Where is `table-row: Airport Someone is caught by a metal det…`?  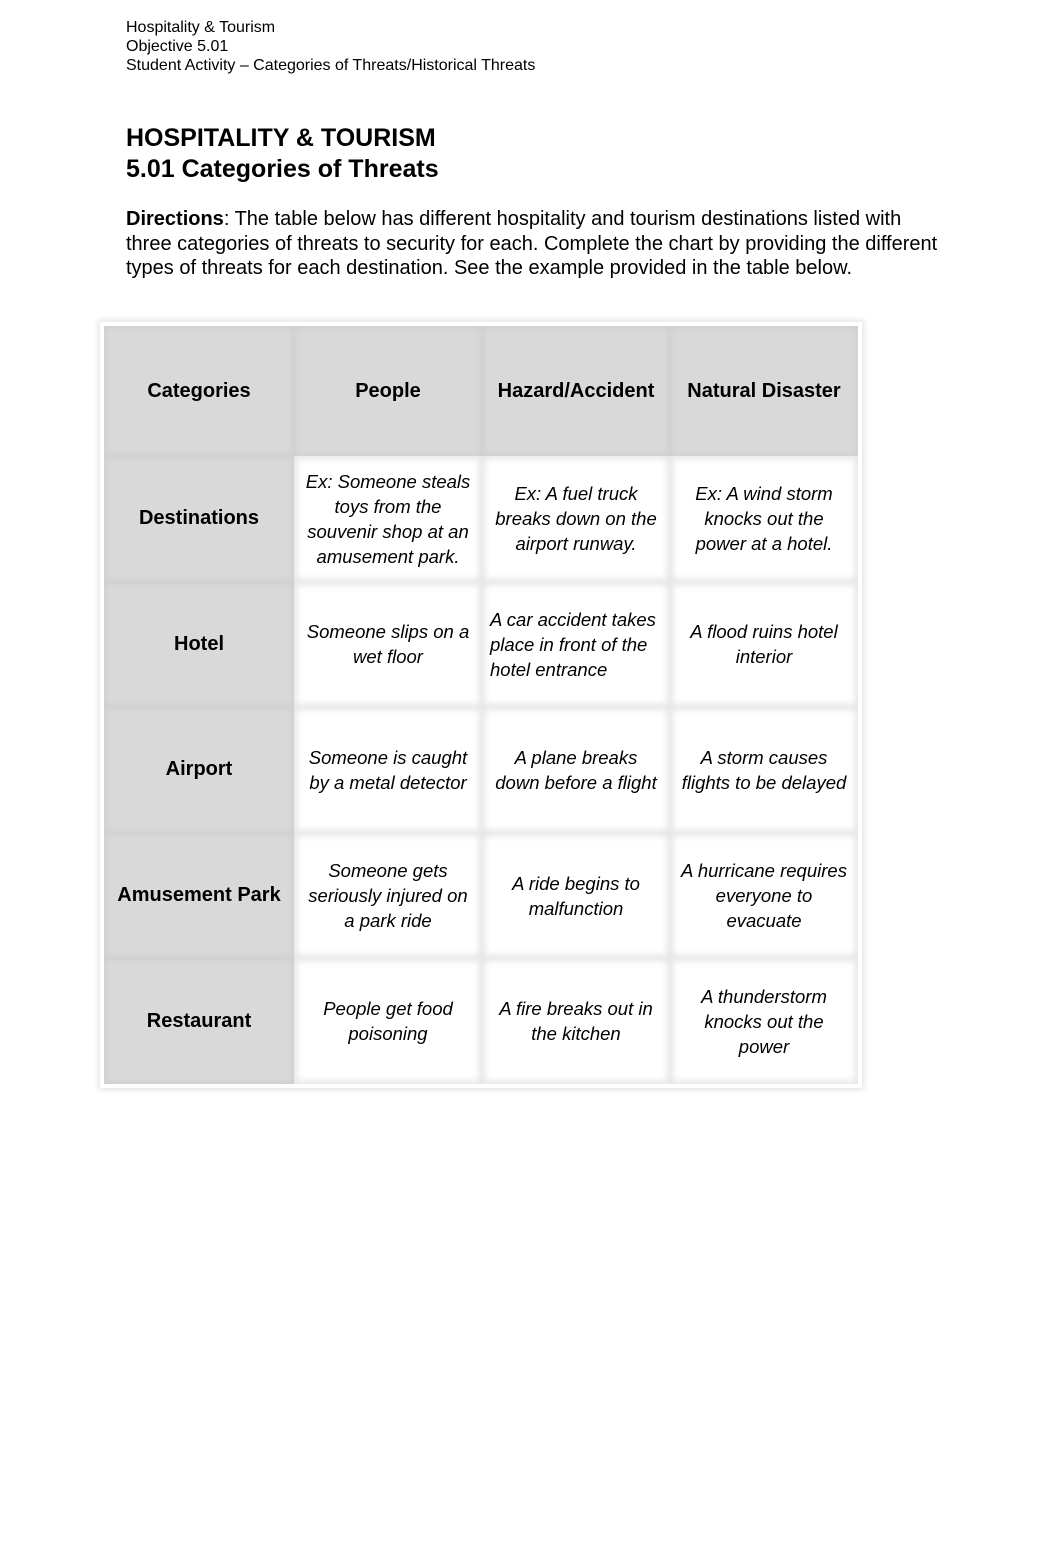
table-row: Airport Someone is caught by a metal det… is located at coordinates (481, 770).